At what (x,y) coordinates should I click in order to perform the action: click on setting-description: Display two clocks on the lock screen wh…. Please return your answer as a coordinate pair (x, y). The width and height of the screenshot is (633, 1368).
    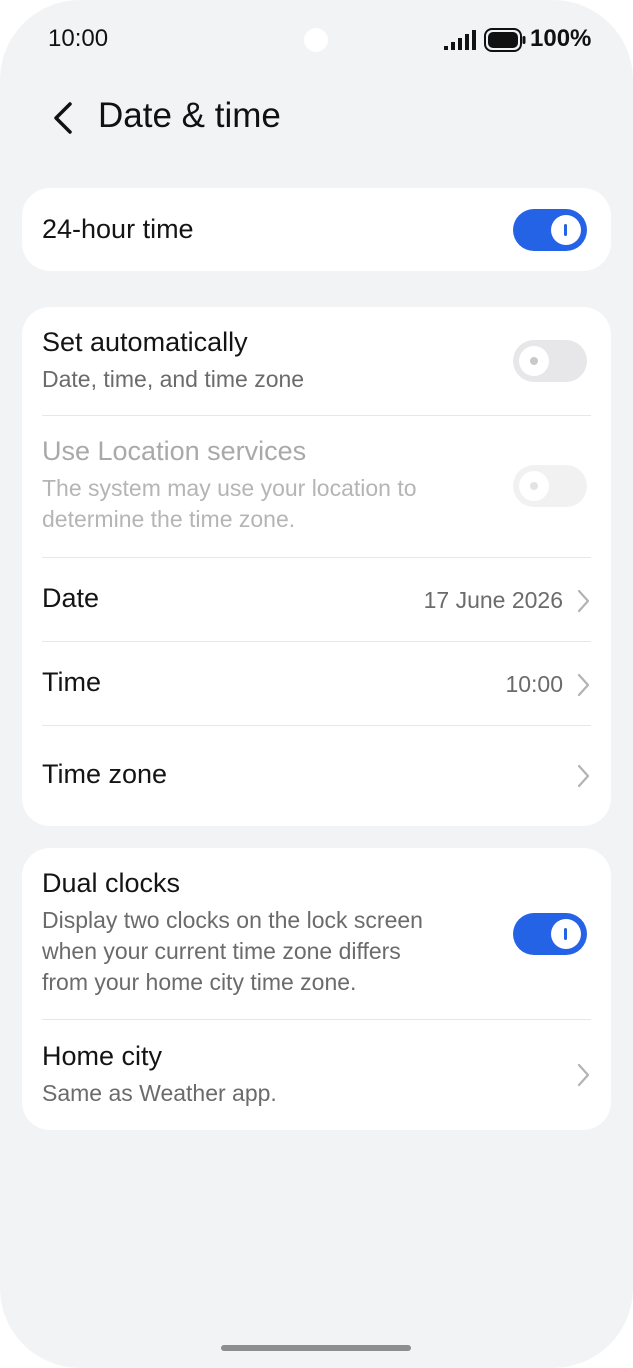
    Looking at the image, I should click on (316, 951).